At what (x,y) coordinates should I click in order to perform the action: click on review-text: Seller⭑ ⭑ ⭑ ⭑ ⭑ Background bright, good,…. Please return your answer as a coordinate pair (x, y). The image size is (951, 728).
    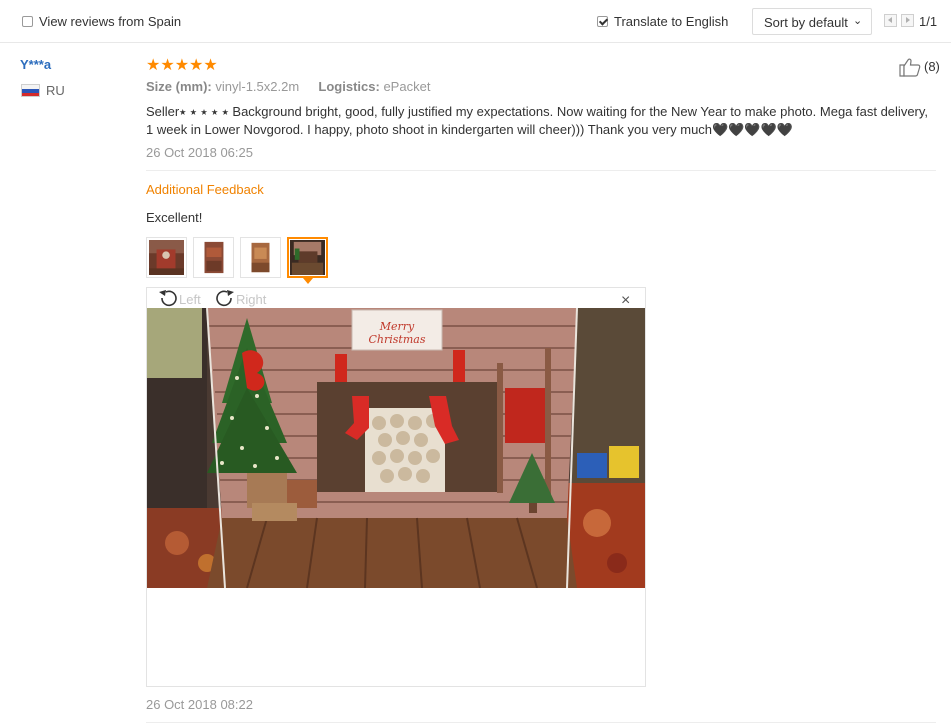
    Looking at the image, I should click on (537, 120).